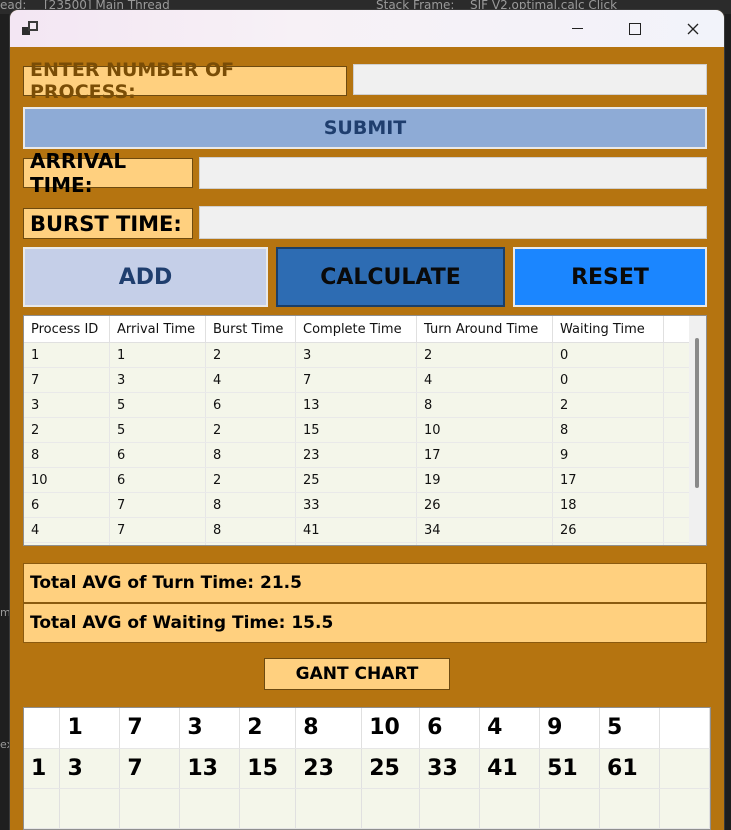  What do you see at coordinates (391, 728) in the screenshot?
I see `gant-cell: 10` at bounding box center [391, 728].